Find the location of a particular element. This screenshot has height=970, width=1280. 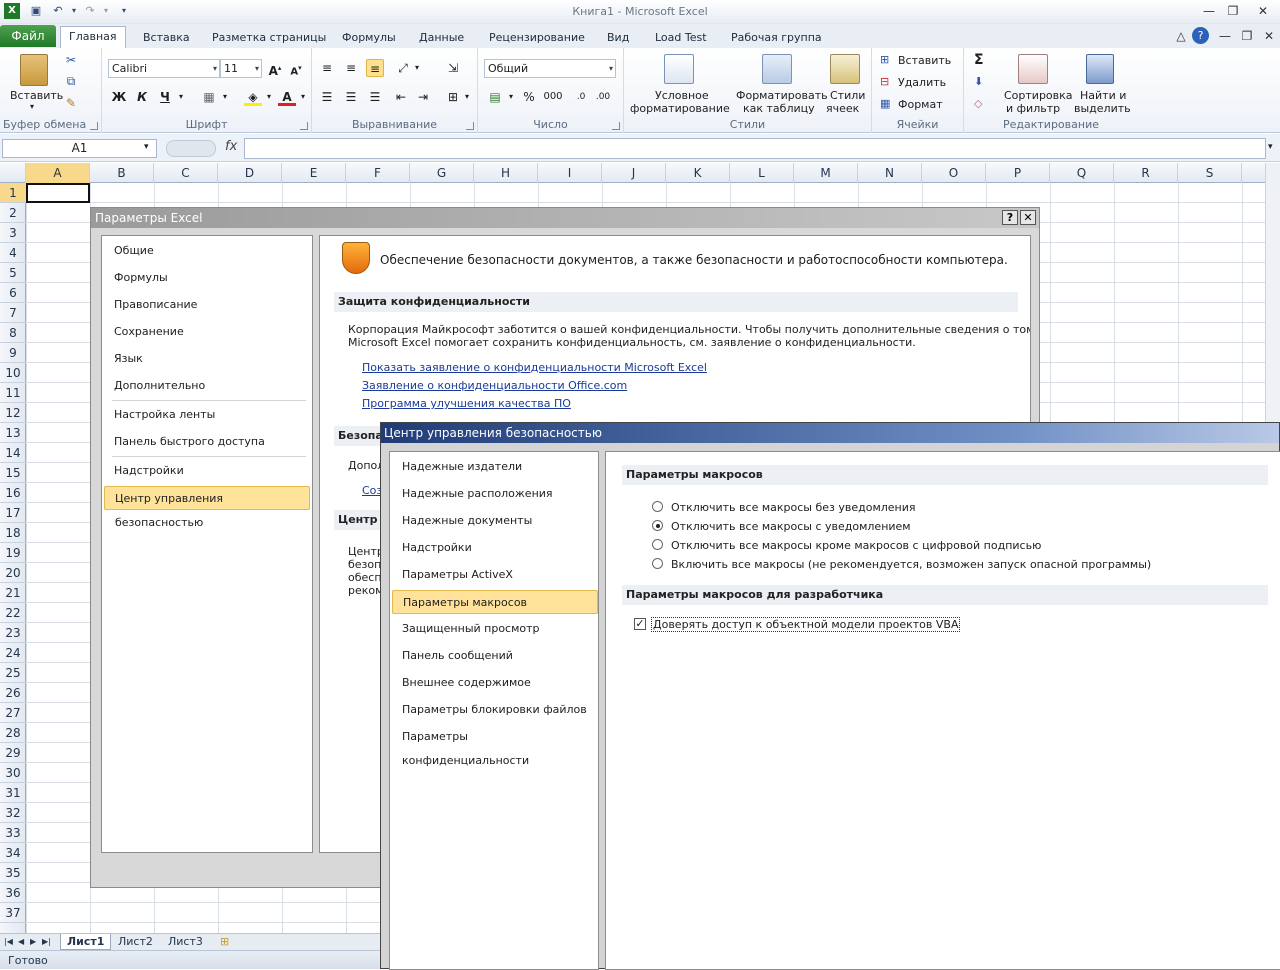

thousands-button: 000 is located at coordinates (553, 97).